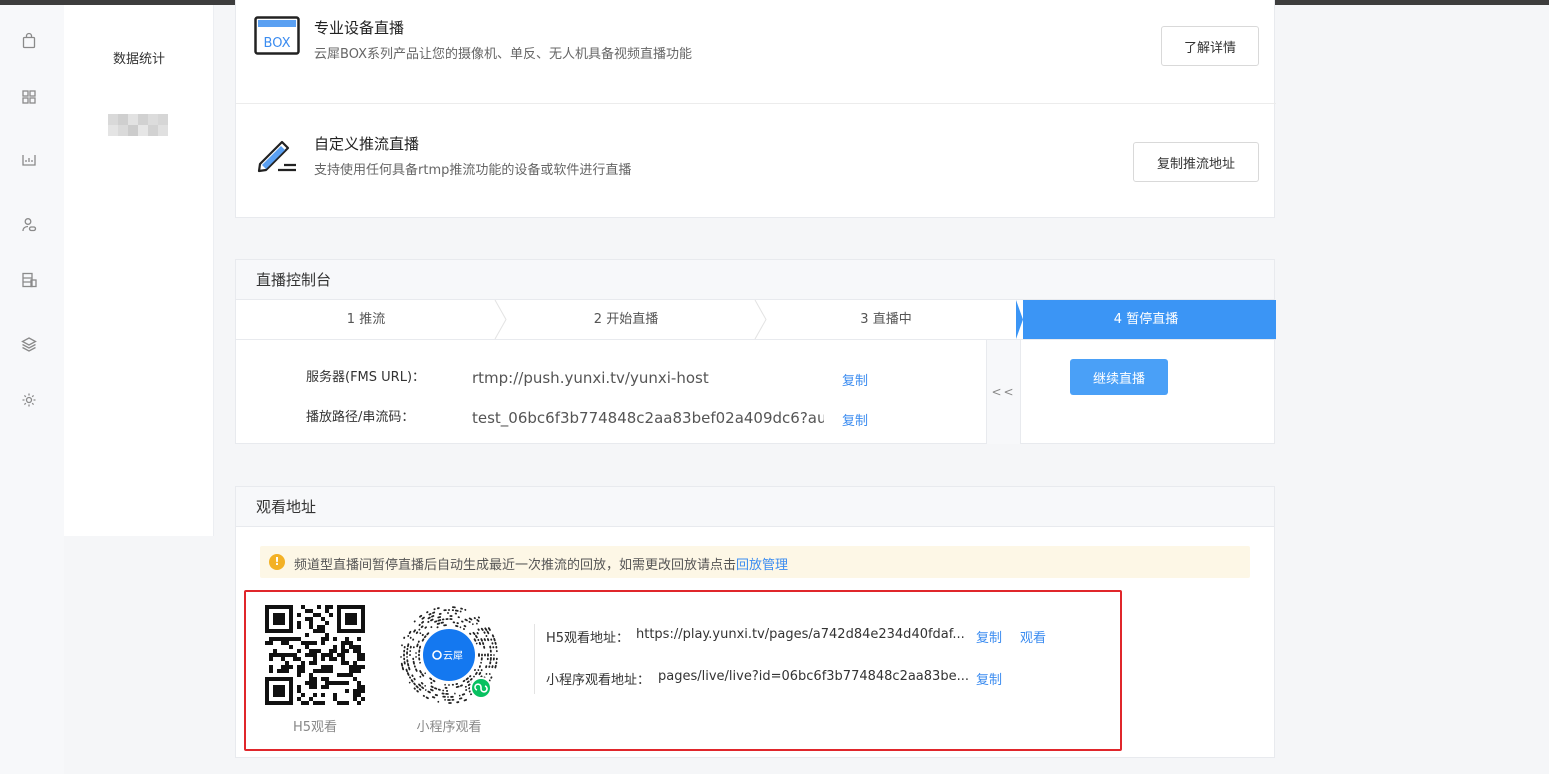 The height and width of the screenshot is (774, 1549). Describe the element at coordinates (755, 507) in the screenshot. I see `watch-title: 观看地址` at that location.